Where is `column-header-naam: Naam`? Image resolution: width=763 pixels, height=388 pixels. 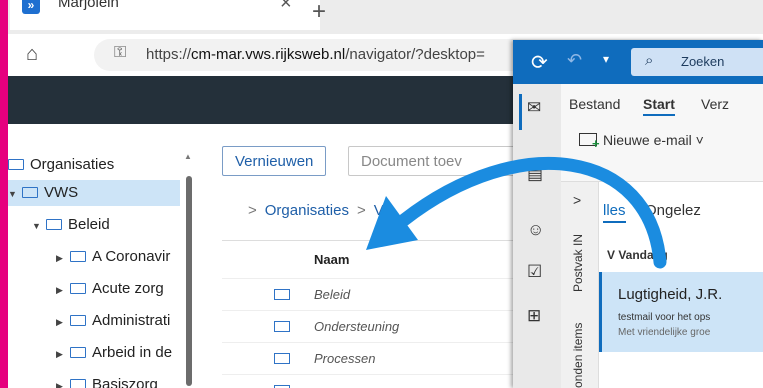
column-header-naam: Naam is located at coordinates (331, 259).